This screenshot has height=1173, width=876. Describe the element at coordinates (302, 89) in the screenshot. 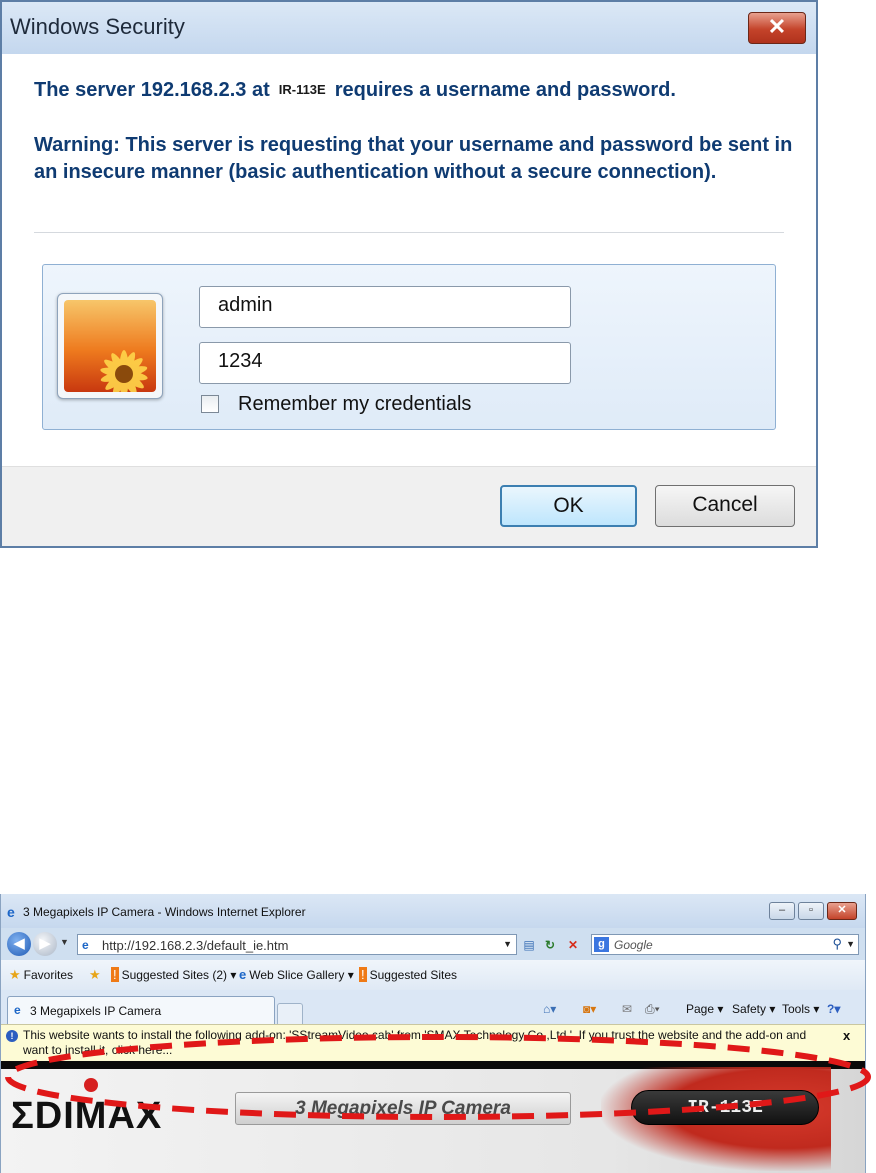

I see `realm-label: IR-113E` at that location.